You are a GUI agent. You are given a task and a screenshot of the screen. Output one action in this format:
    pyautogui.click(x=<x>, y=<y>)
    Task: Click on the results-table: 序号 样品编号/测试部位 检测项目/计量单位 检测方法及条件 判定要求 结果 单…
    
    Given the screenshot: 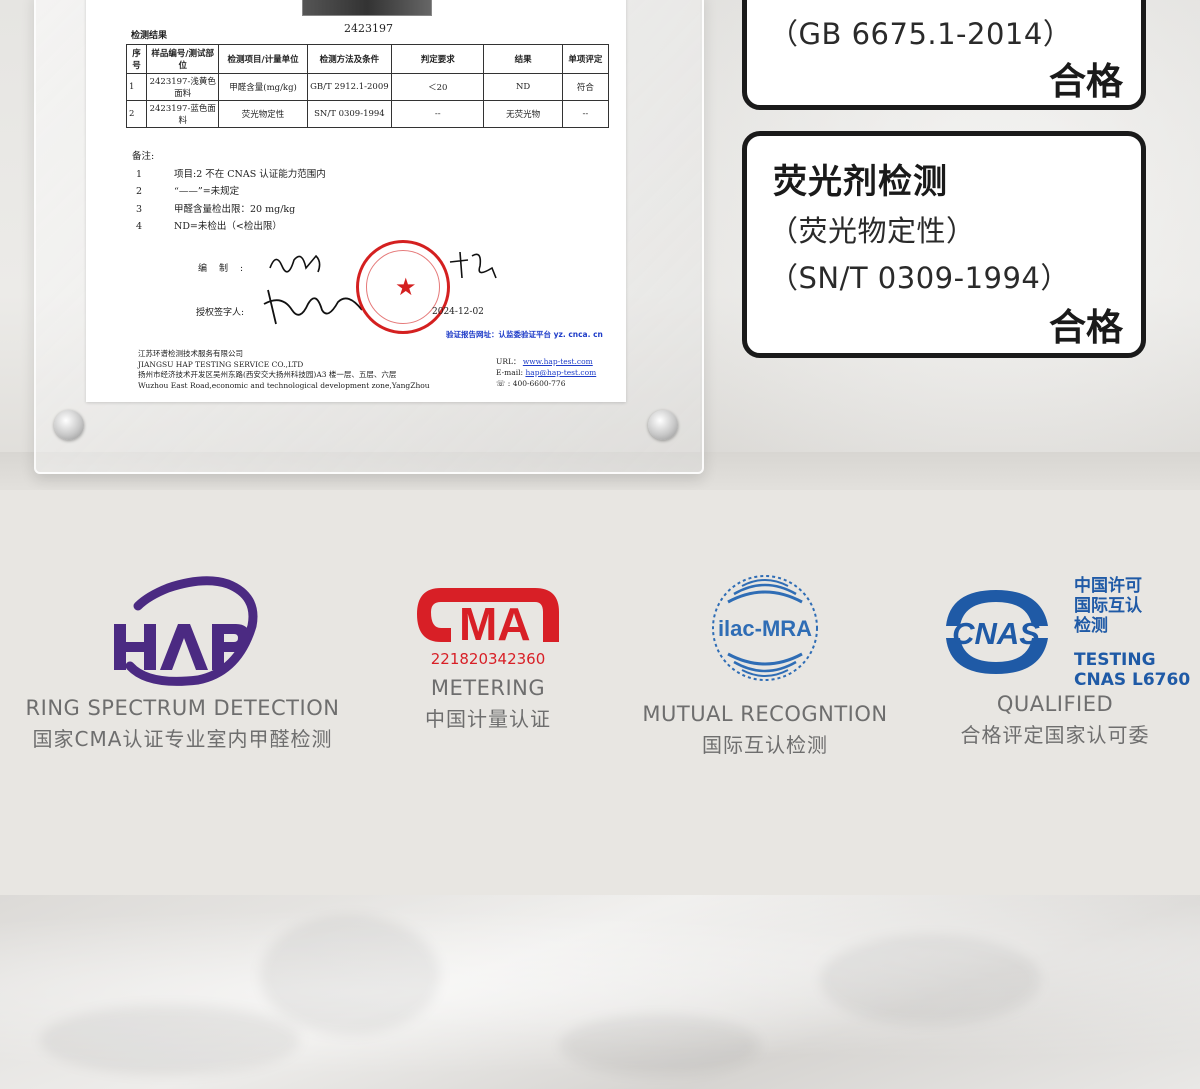 What is the action you would take?
    pyautogui.click(x=367, y=86)
    